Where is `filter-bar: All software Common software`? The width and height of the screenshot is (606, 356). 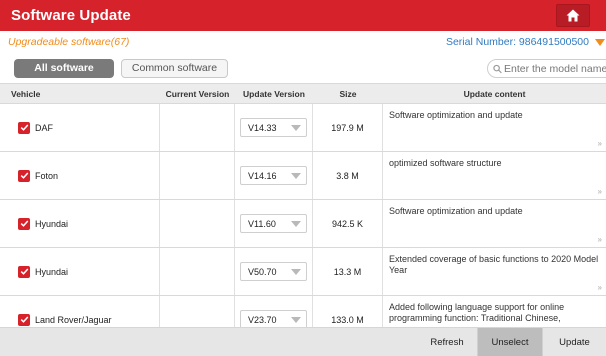 filter-bar: All software Common software is located at coordinates (303, 68).